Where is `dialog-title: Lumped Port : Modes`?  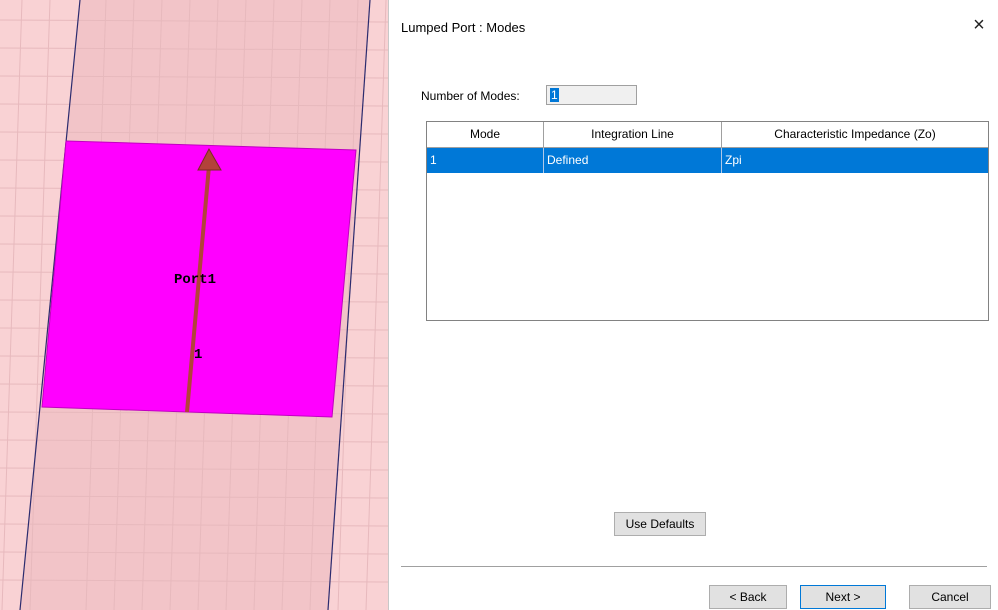
dialog-title: Lumped Port : Modes is located at coordinates (463, 27).